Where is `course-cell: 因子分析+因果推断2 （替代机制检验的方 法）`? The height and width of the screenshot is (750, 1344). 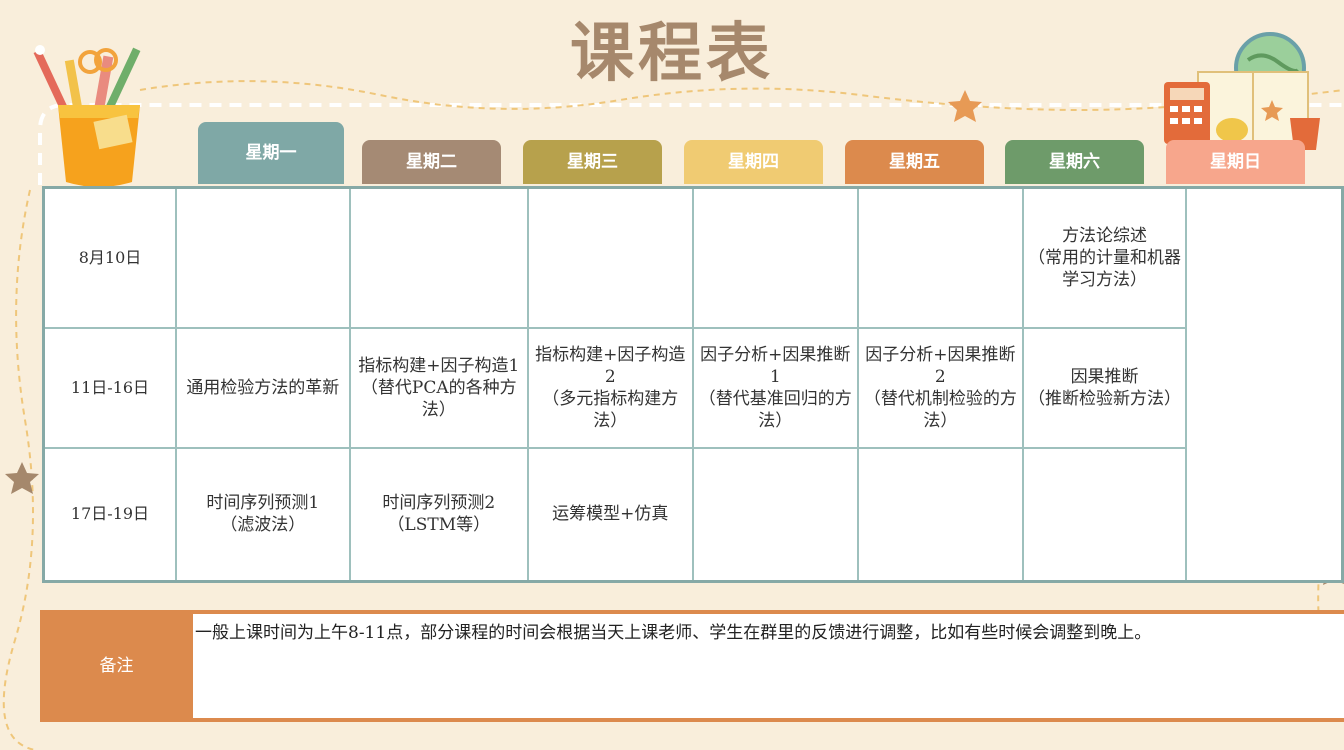 course-cell: 因子分析+因果推断2 （替代机制检验的方 法） is located at coordinates (940, 387).